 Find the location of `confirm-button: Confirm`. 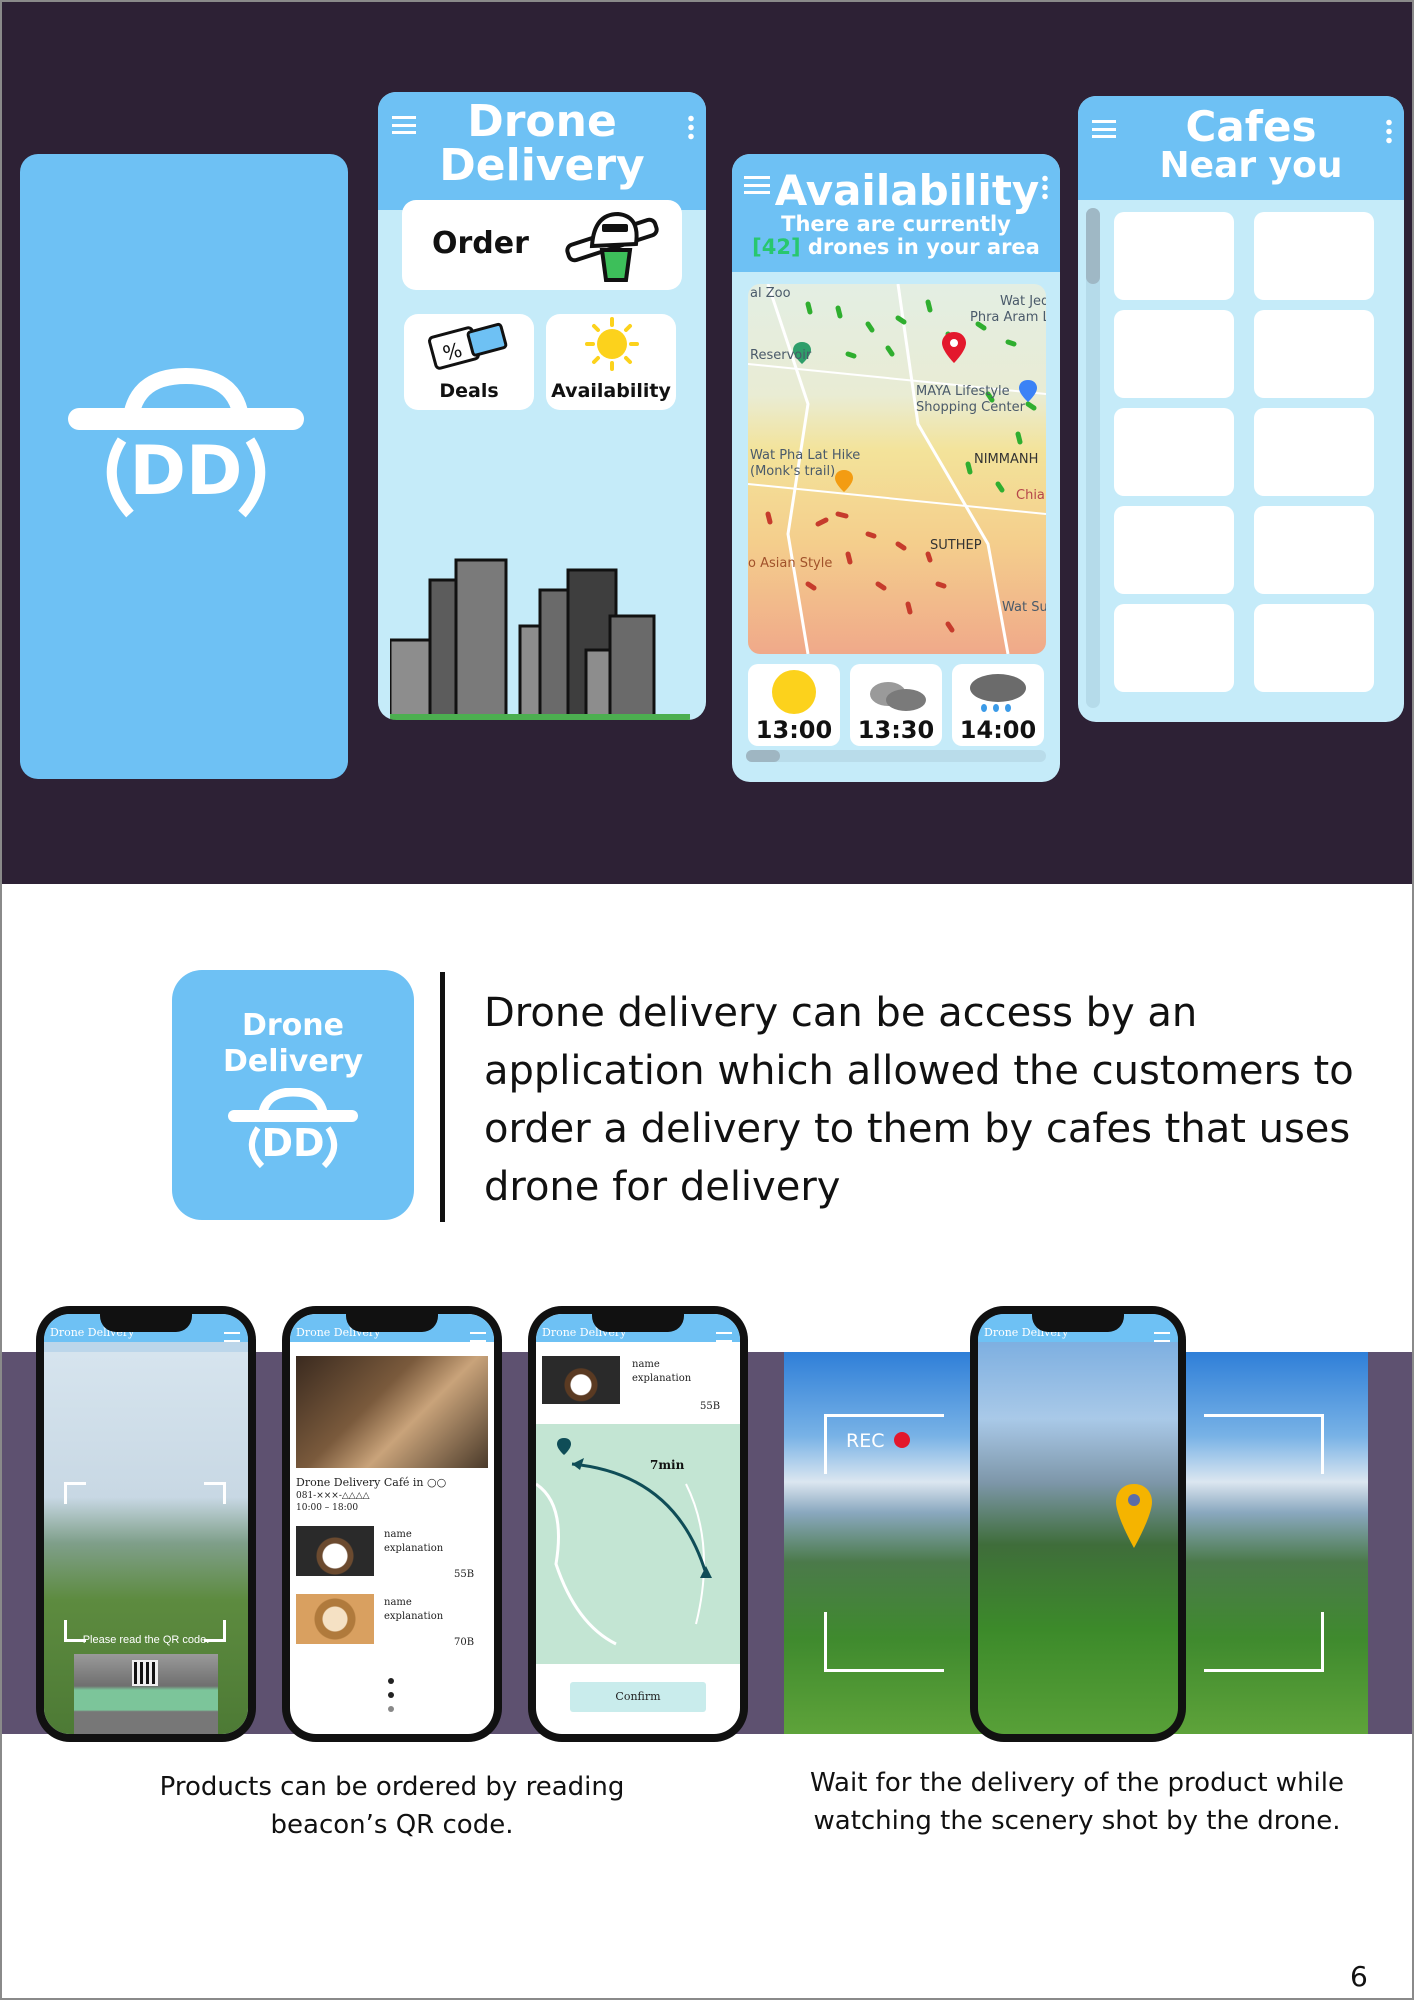

confirm-button: Confirm is located at coordinates (638, 1697).